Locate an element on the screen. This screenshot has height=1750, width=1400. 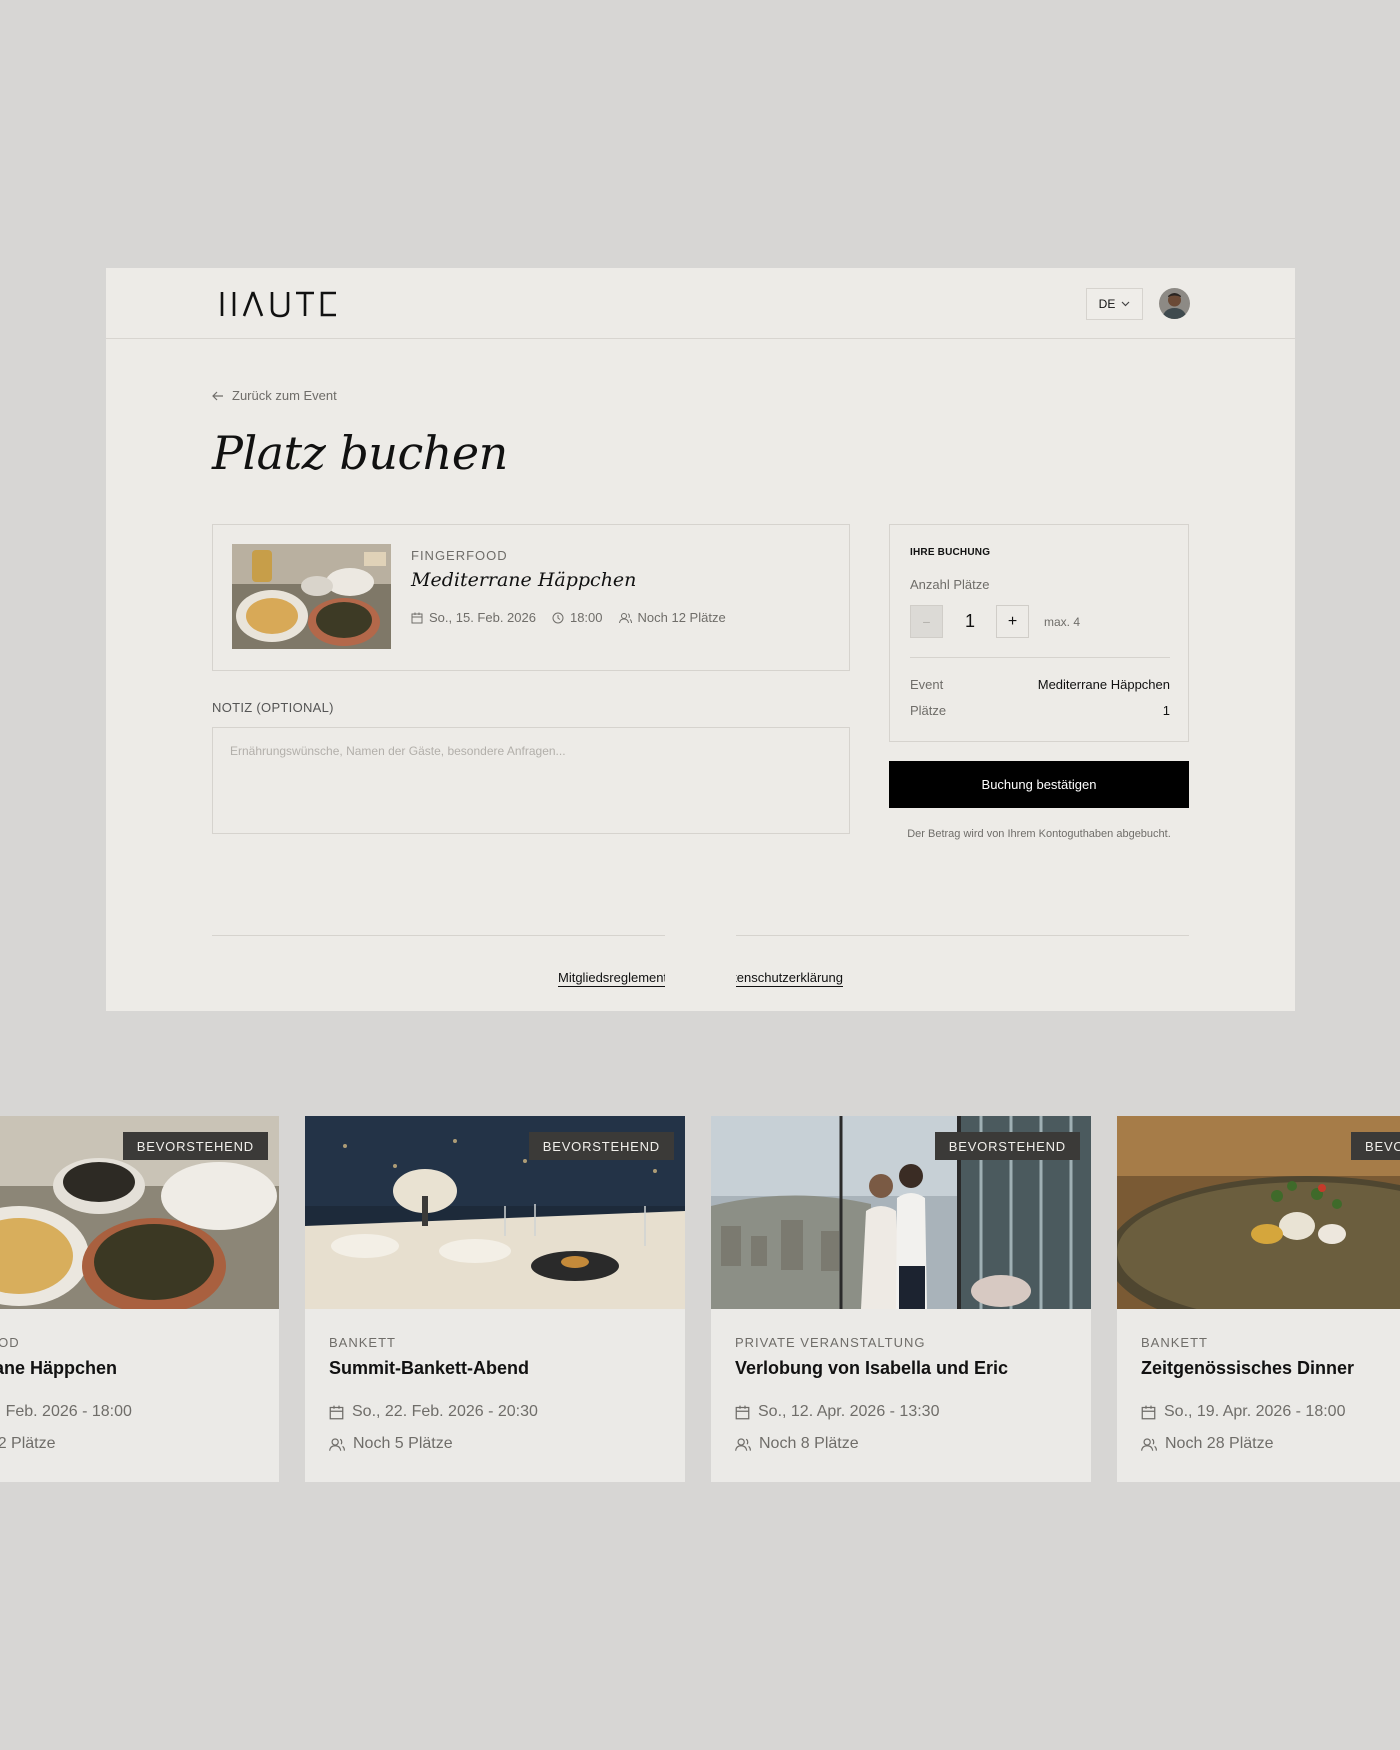
event-card-seats: Noch 8 Plätze is located at coordinates (797, 1444).